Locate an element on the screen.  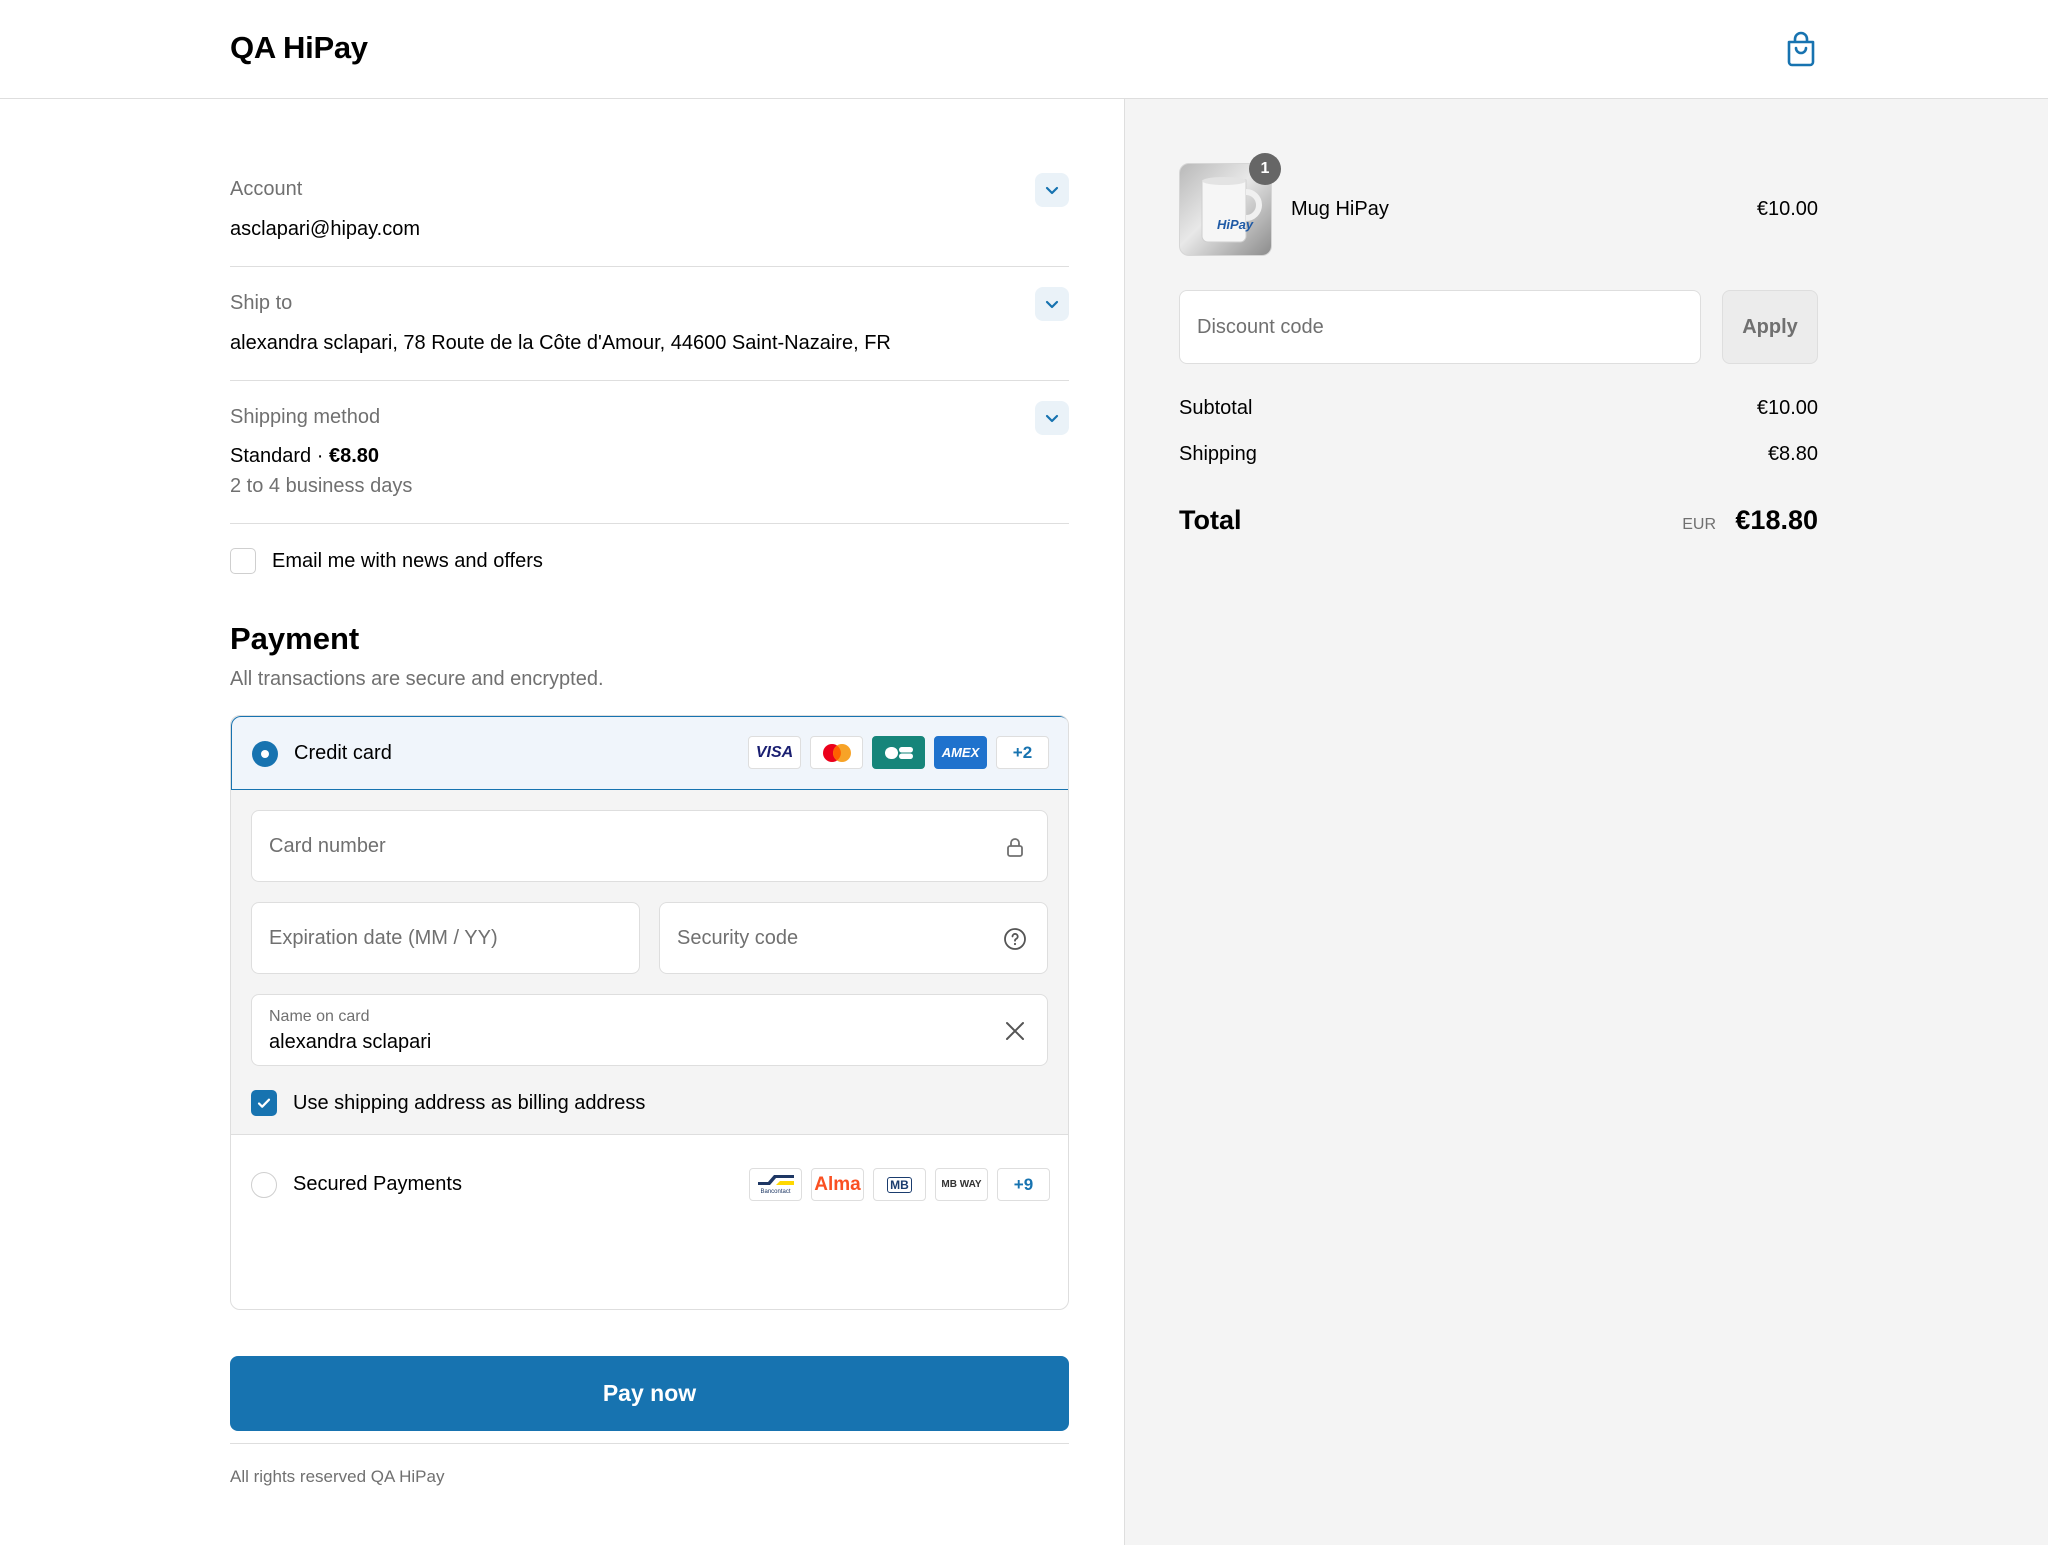
shipping-method-detail: 2 to 4 business days is located at coordinates (321, 486).